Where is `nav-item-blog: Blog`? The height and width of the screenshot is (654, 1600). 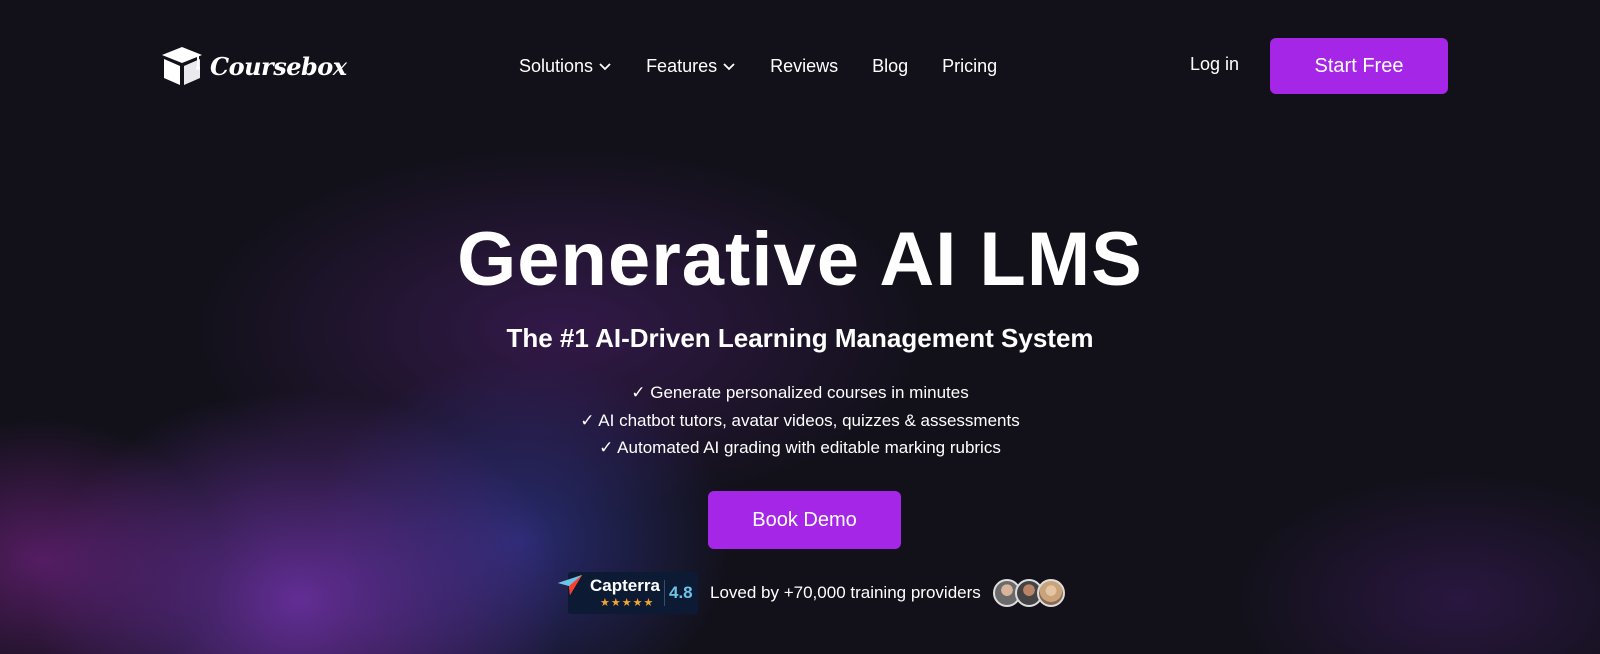 nav-item-blog: Blog is located at coordinates (890, 66).